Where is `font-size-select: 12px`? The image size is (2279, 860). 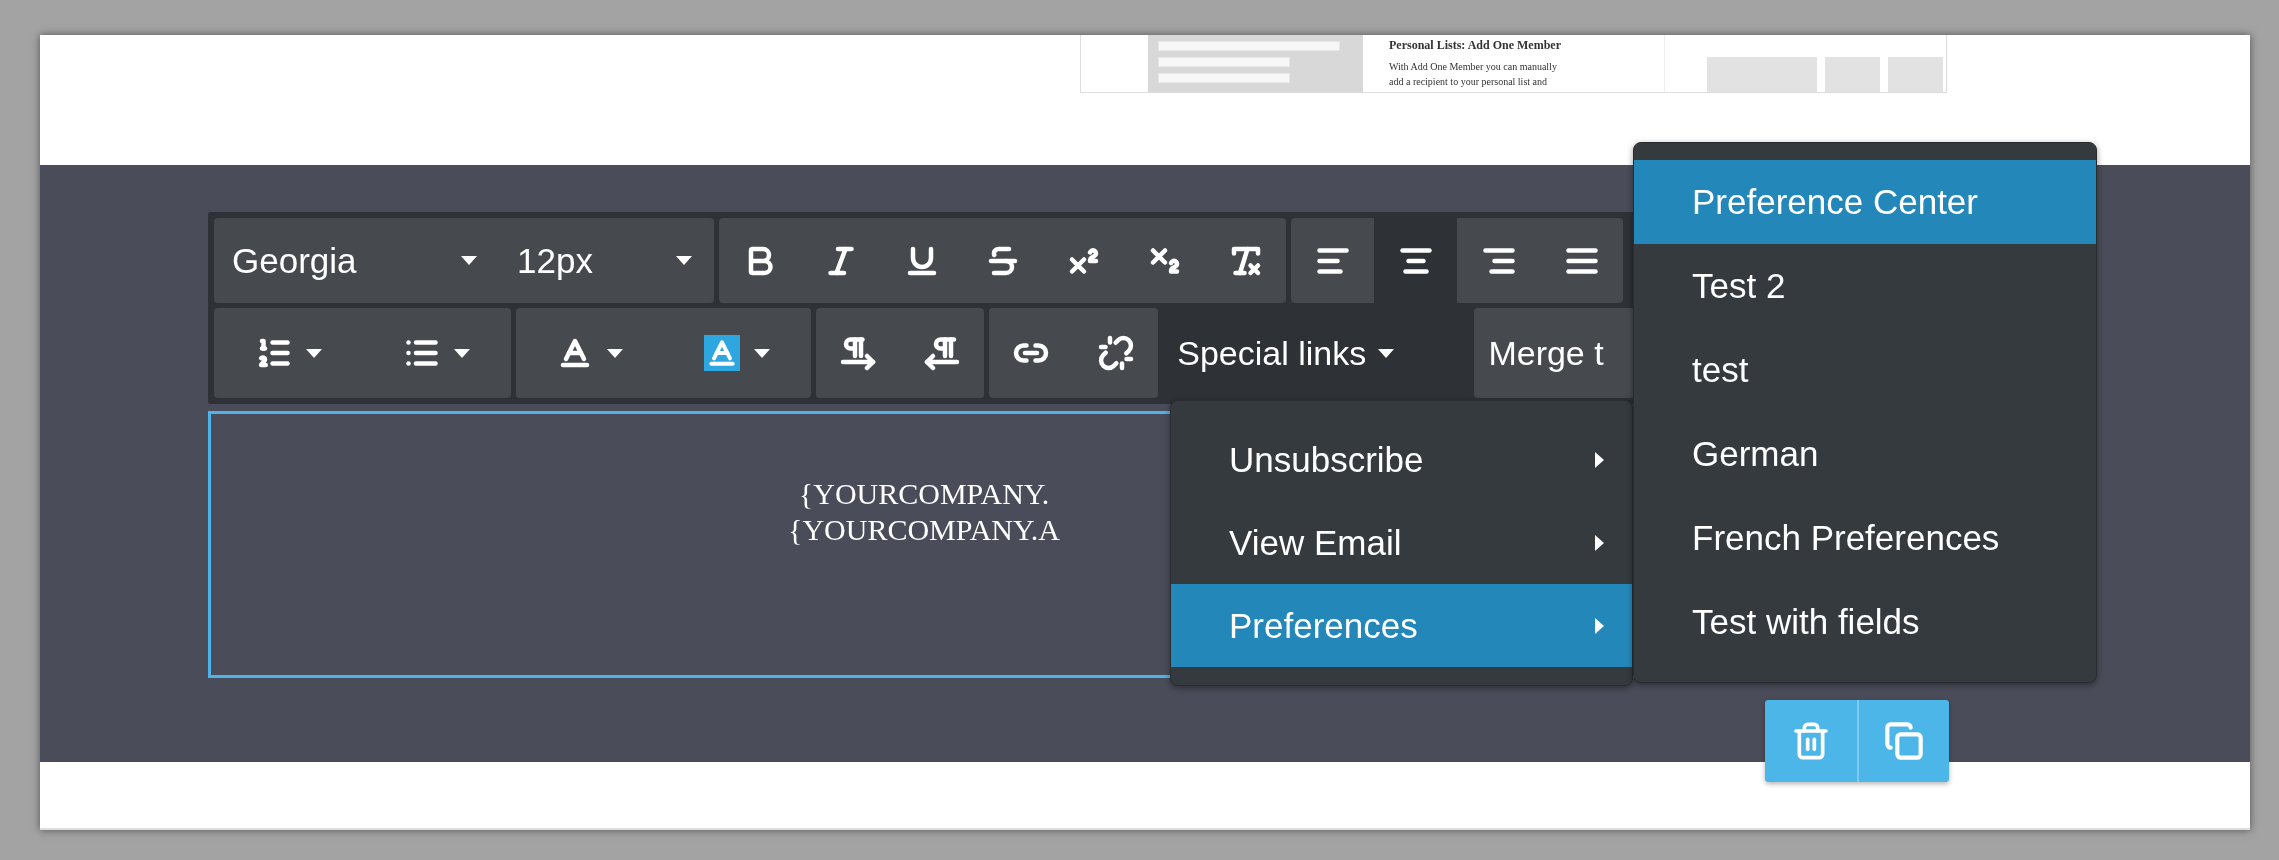 font-size-select: 12px is located at coordinates (606, 260).